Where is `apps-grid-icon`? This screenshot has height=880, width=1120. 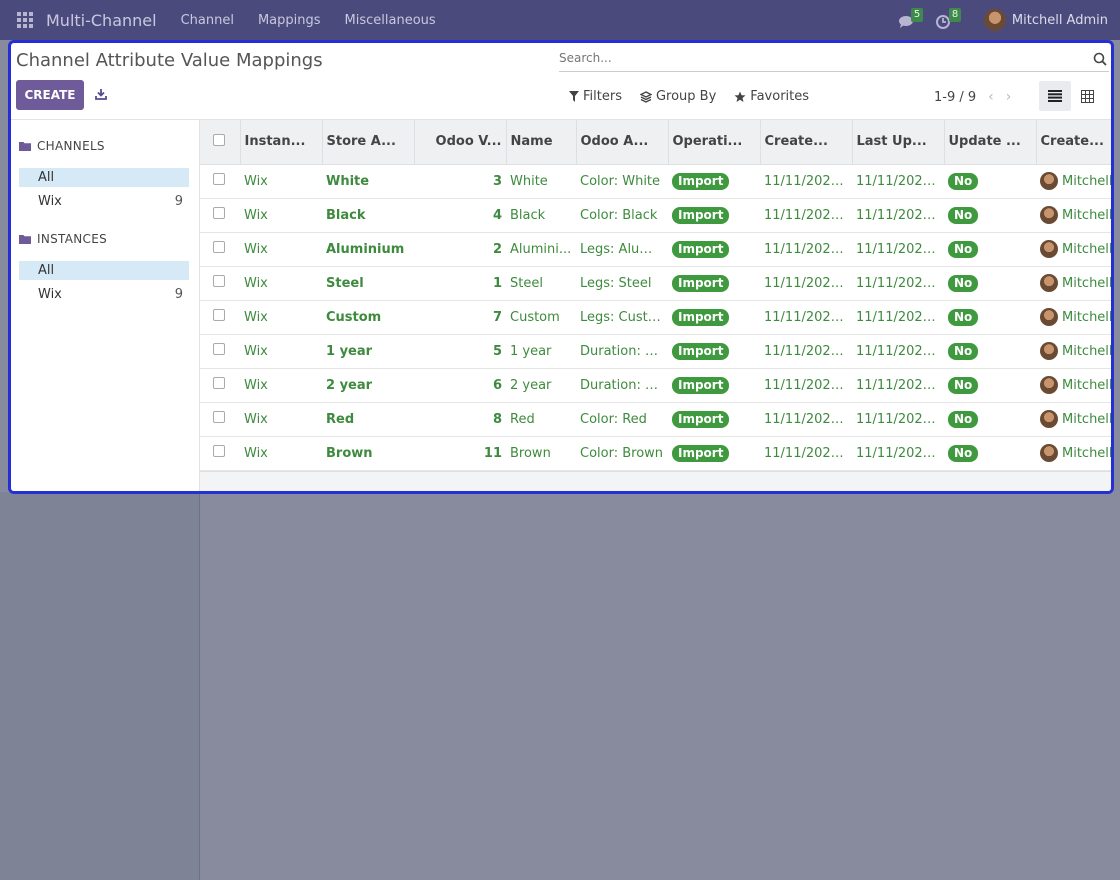
apps-grid-icon is located at coordinates (25, 20).